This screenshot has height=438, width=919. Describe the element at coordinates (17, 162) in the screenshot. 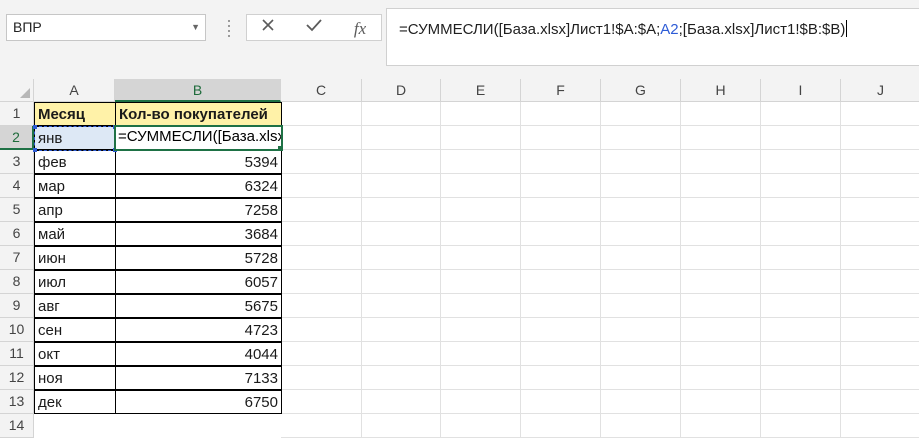

I see `row-header-3: 3` at that location.